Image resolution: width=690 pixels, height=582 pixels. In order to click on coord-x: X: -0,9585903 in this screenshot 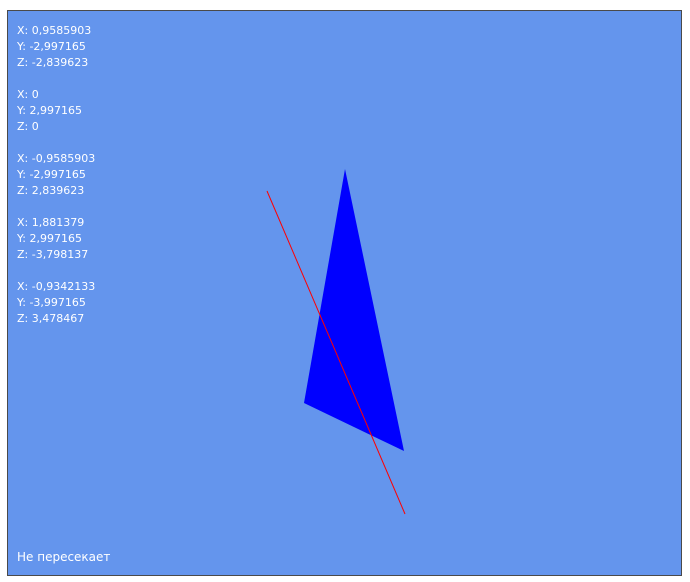, I will do `click(56, 158)`.